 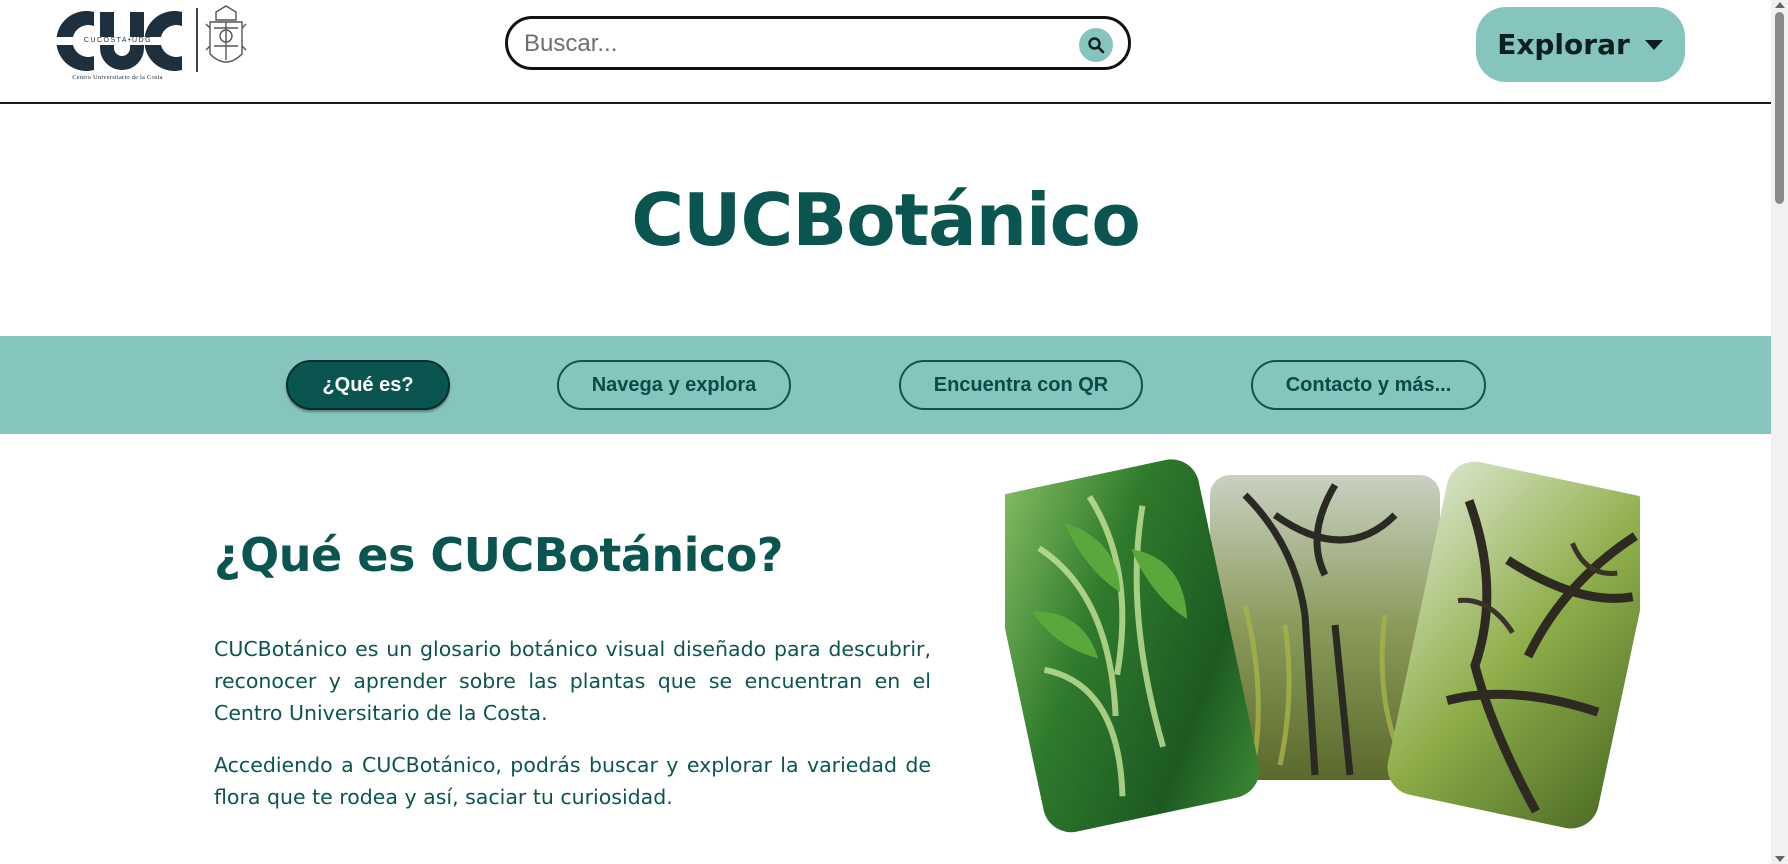 I want to click on page-title: CUCBotánico, so click(x=886, y=220).